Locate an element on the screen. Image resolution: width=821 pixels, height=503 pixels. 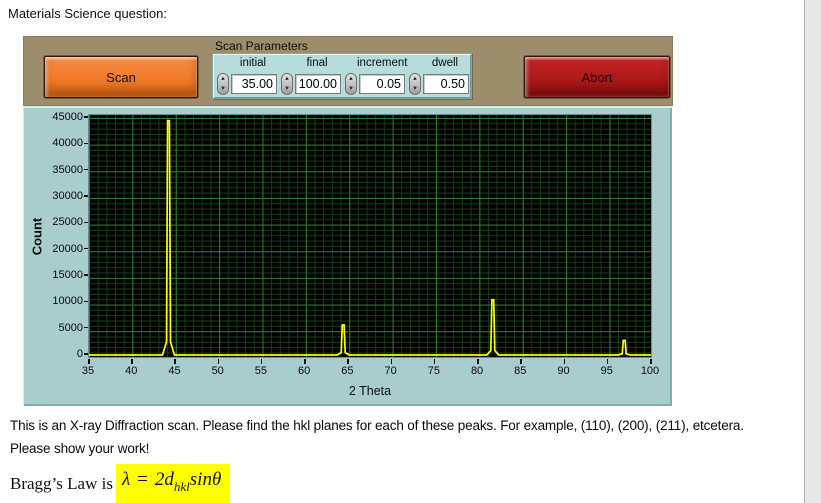
scan-button: Scan is located at coordinates (121, 77).